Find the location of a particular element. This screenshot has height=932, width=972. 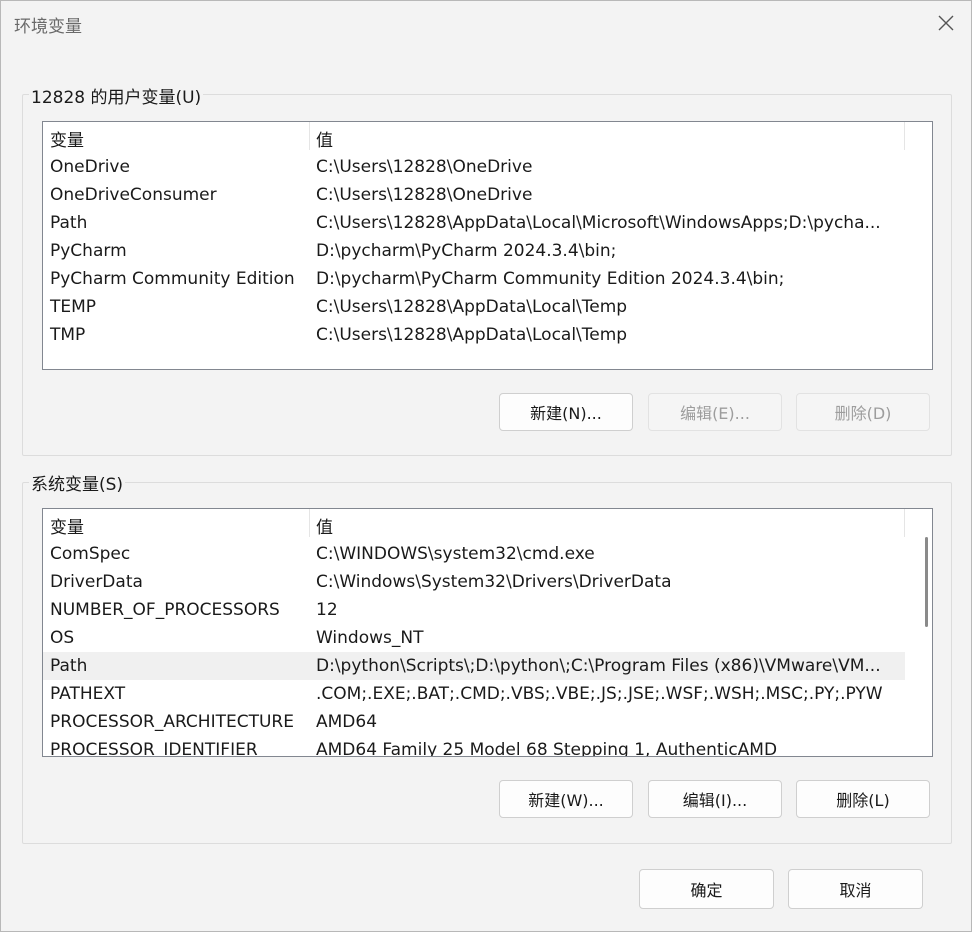

scrollbar-thumb is located at coordinates (926, 582).